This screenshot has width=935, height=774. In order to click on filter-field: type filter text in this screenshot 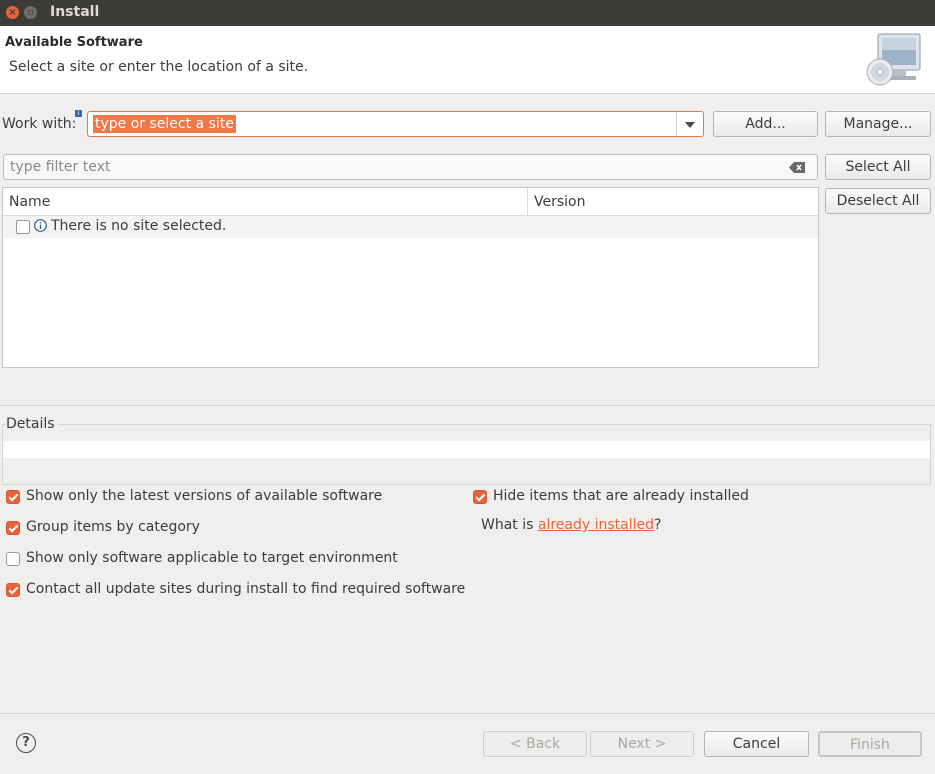, I will do `click(410, 167)`.